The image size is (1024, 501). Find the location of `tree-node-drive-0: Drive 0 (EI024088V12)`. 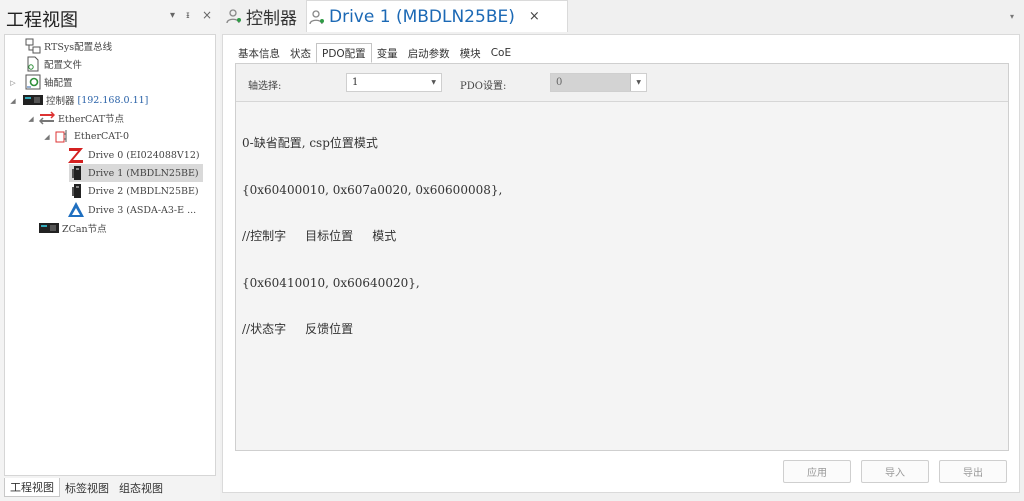

tree-node-drive-0: Drive 0 (EI024088V12) is located at coordinates (135, 155).